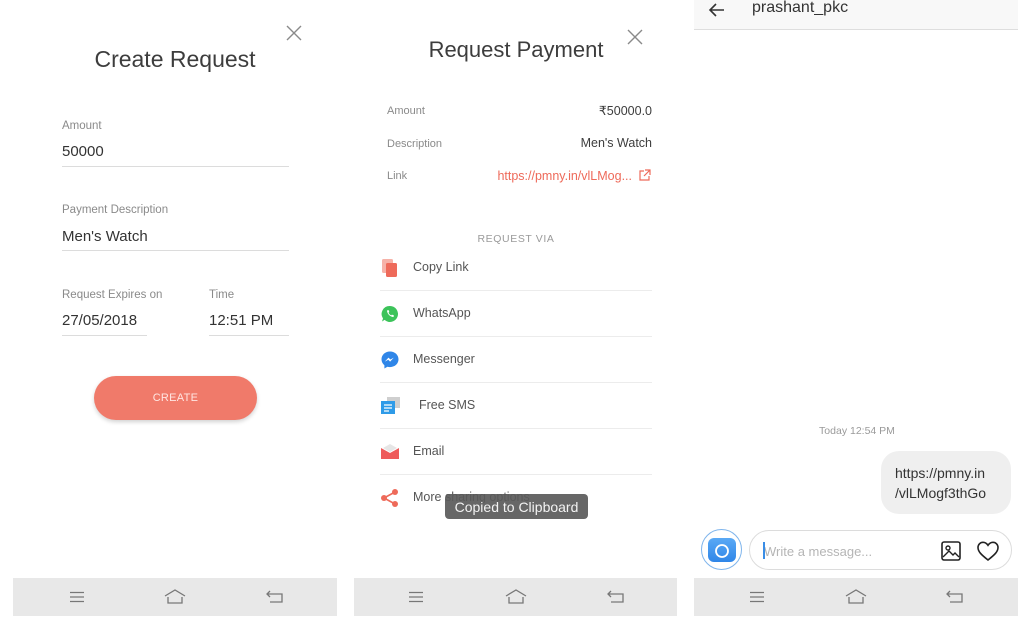  Describe the element at coordinates (390, 360) in the screenshot. I see `messenger-icon` at that location.